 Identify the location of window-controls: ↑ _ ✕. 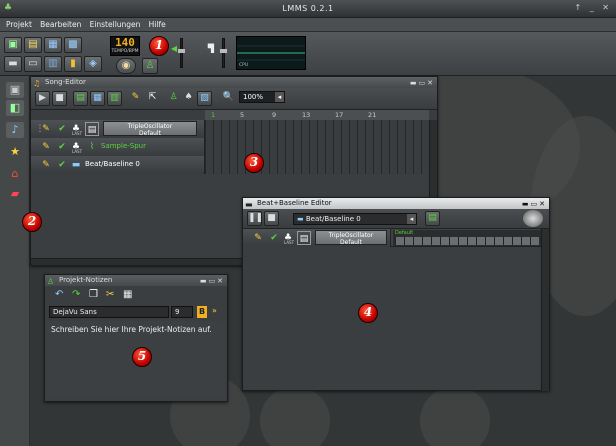
(594, 7).